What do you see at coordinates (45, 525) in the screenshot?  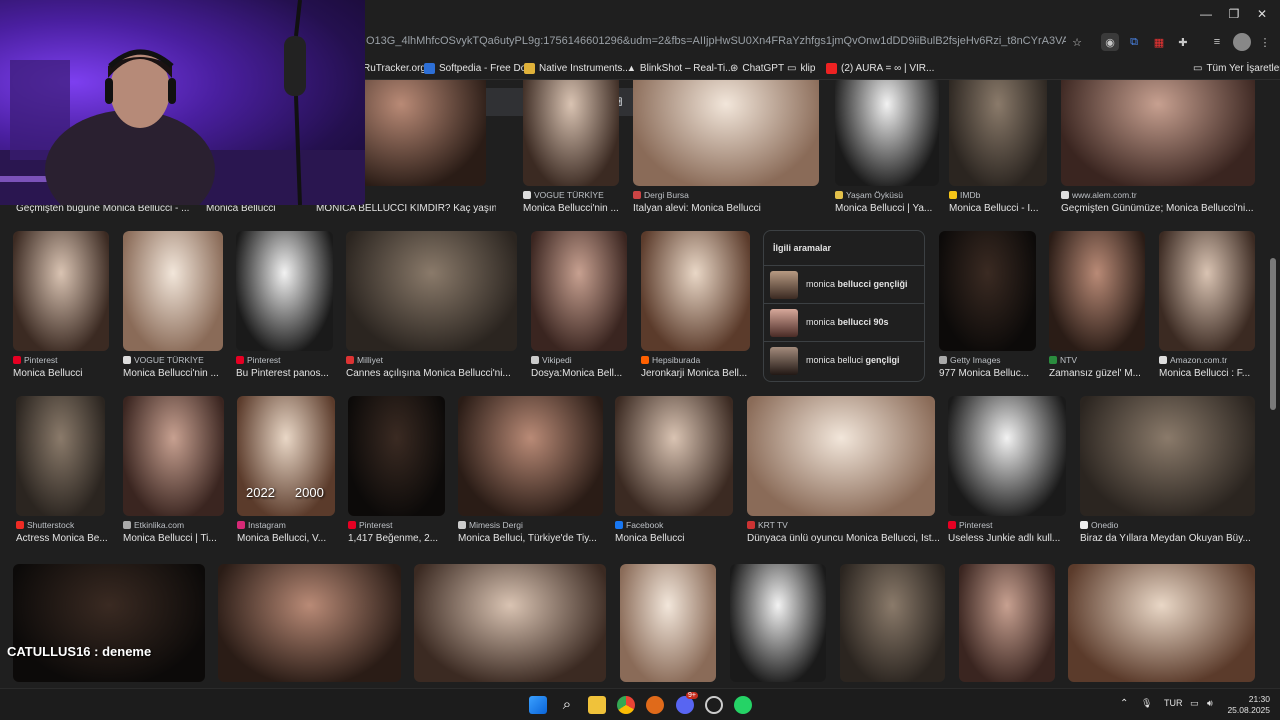 I see `result-source: Shutterstock` at bounding box center [45, 525].